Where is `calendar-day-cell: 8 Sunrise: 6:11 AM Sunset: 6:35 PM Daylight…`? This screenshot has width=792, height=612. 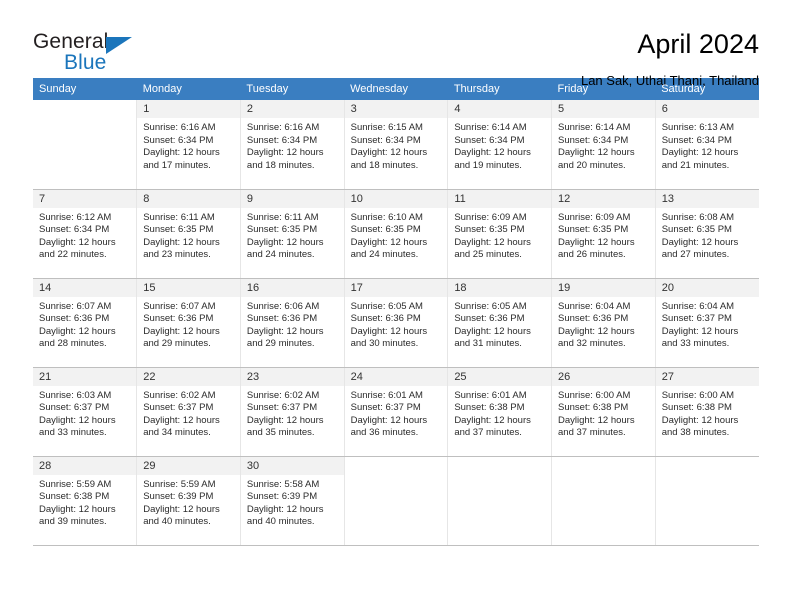
calendar-day-cell: 8 Sunrise: 6:11 AM Sunset: 6:35 PM Daylight… is located at coordinates (188, 234).